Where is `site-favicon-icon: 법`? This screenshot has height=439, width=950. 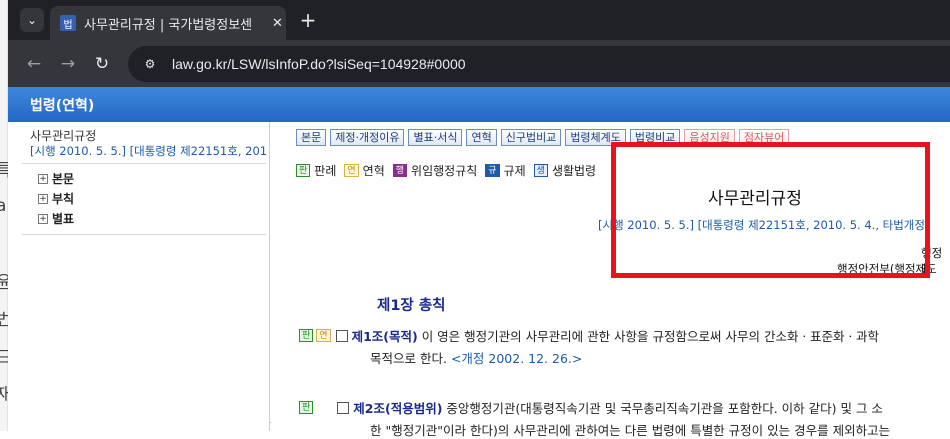
site-favicon-icon: 법 is located at coordinates (68, 23).